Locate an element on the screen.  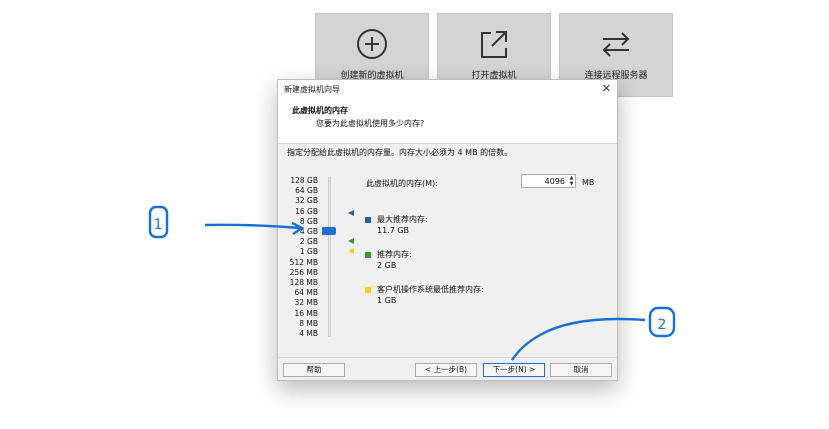
annotation-one: 1 is located at coordinates (158, 222).